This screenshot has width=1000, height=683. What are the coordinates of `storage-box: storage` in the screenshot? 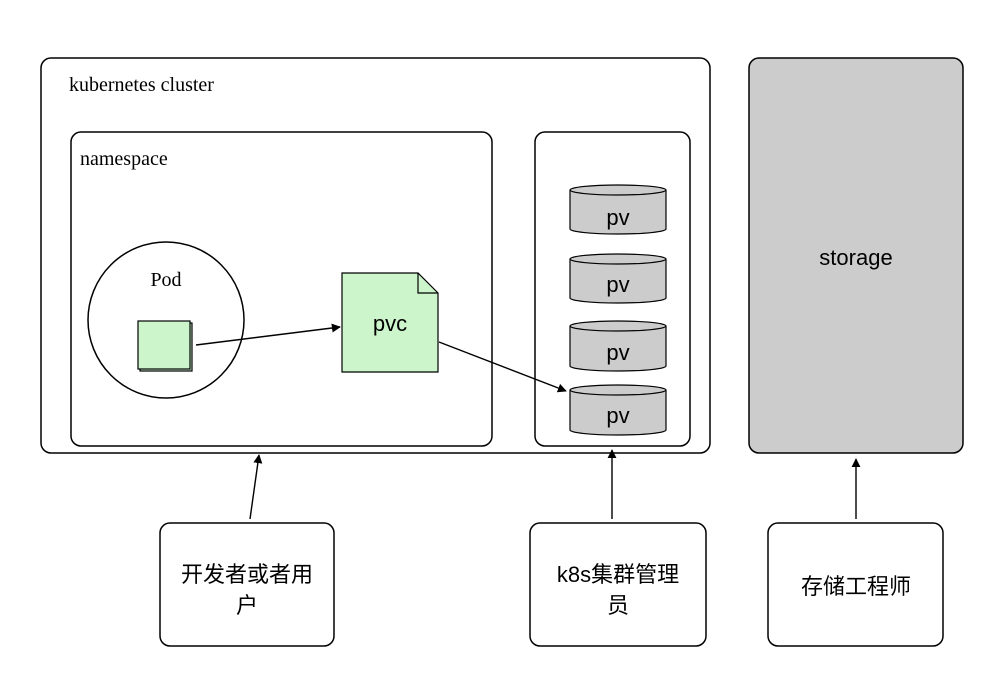 It's located at (856, 255).